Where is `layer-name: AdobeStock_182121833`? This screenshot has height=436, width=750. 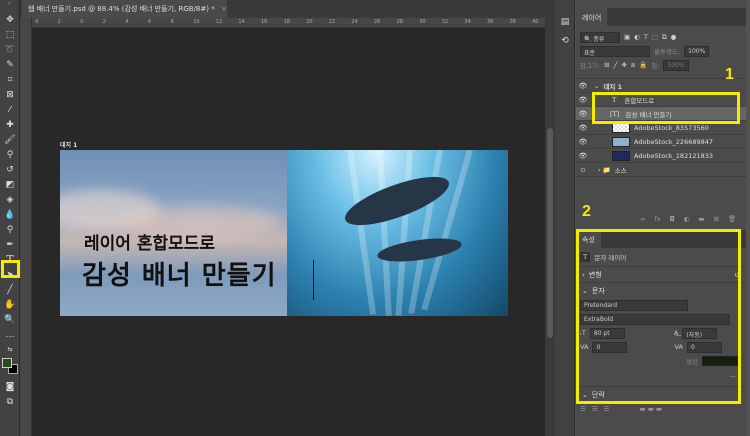
layer-name: AdobeStock_182121833 is located at coordinates (674, 155).